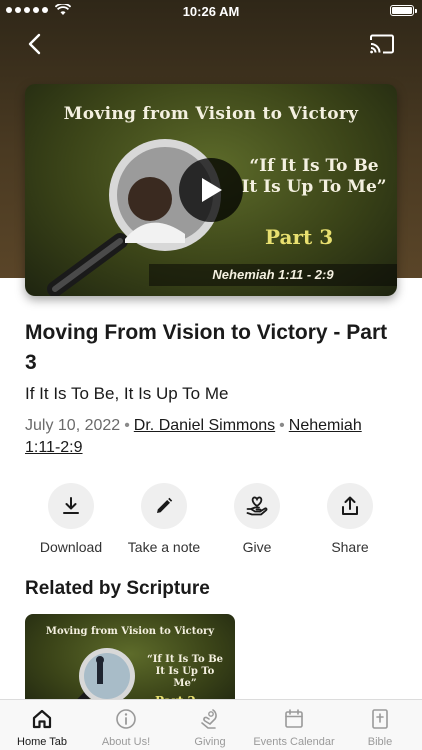 The height and width of the screenshot is (750, 422). Describe the element at coordinates (126, 719) in the screenshot. I see `info-icon` at that location.